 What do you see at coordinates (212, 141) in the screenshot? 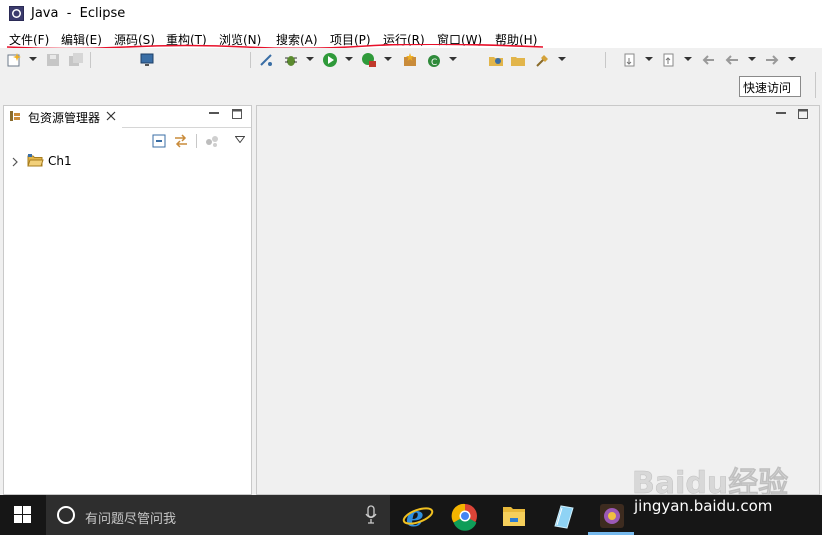
I see `focus-on-task-icon` at bounding box center [212, 141].